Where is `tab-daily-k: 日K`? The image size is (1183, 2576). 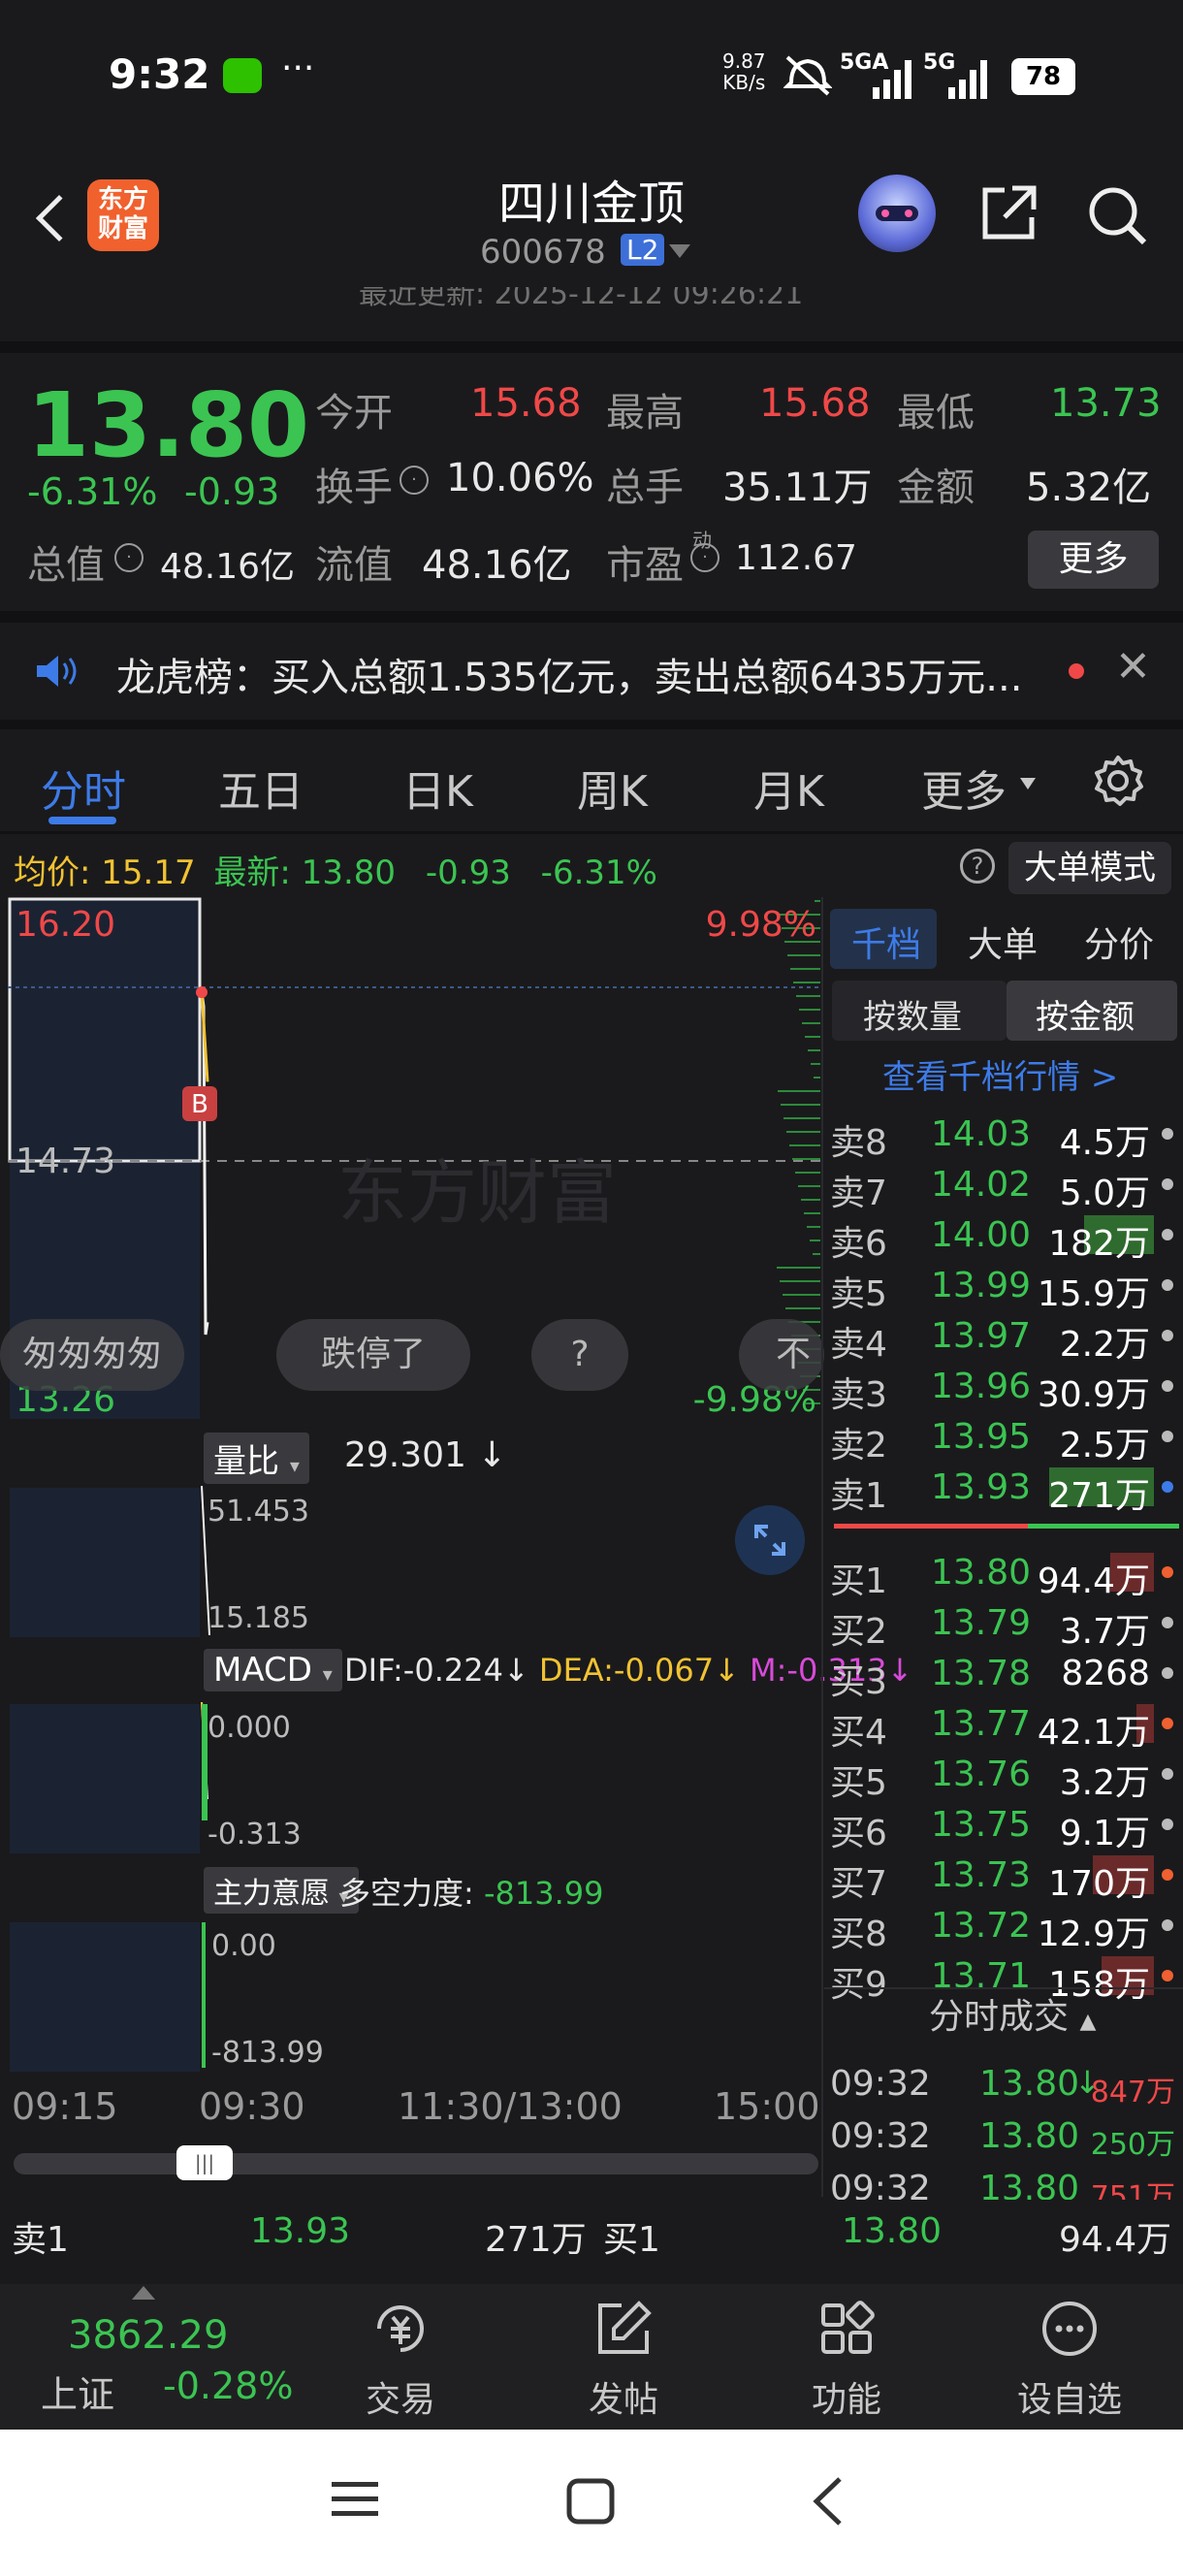 tab-daily-k: 日K is located at coordinates (437, 788).